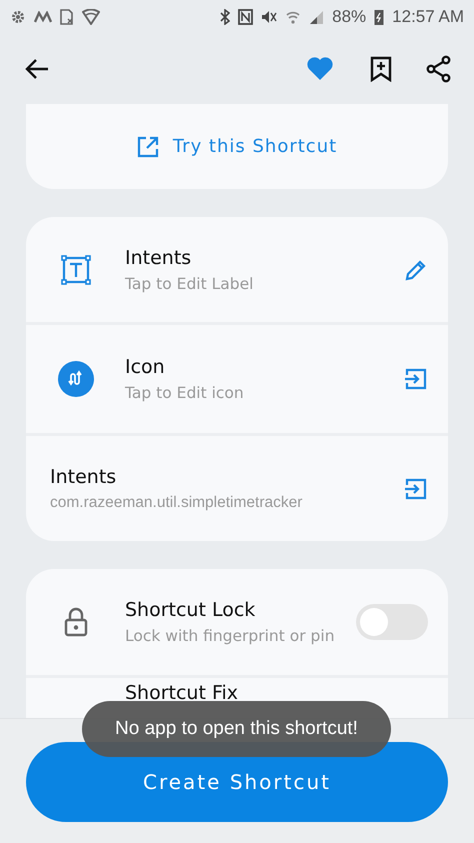  Describe the element at coordinates (381, 69) in the screenshot. I see `bookmark-add-icon` at that location.